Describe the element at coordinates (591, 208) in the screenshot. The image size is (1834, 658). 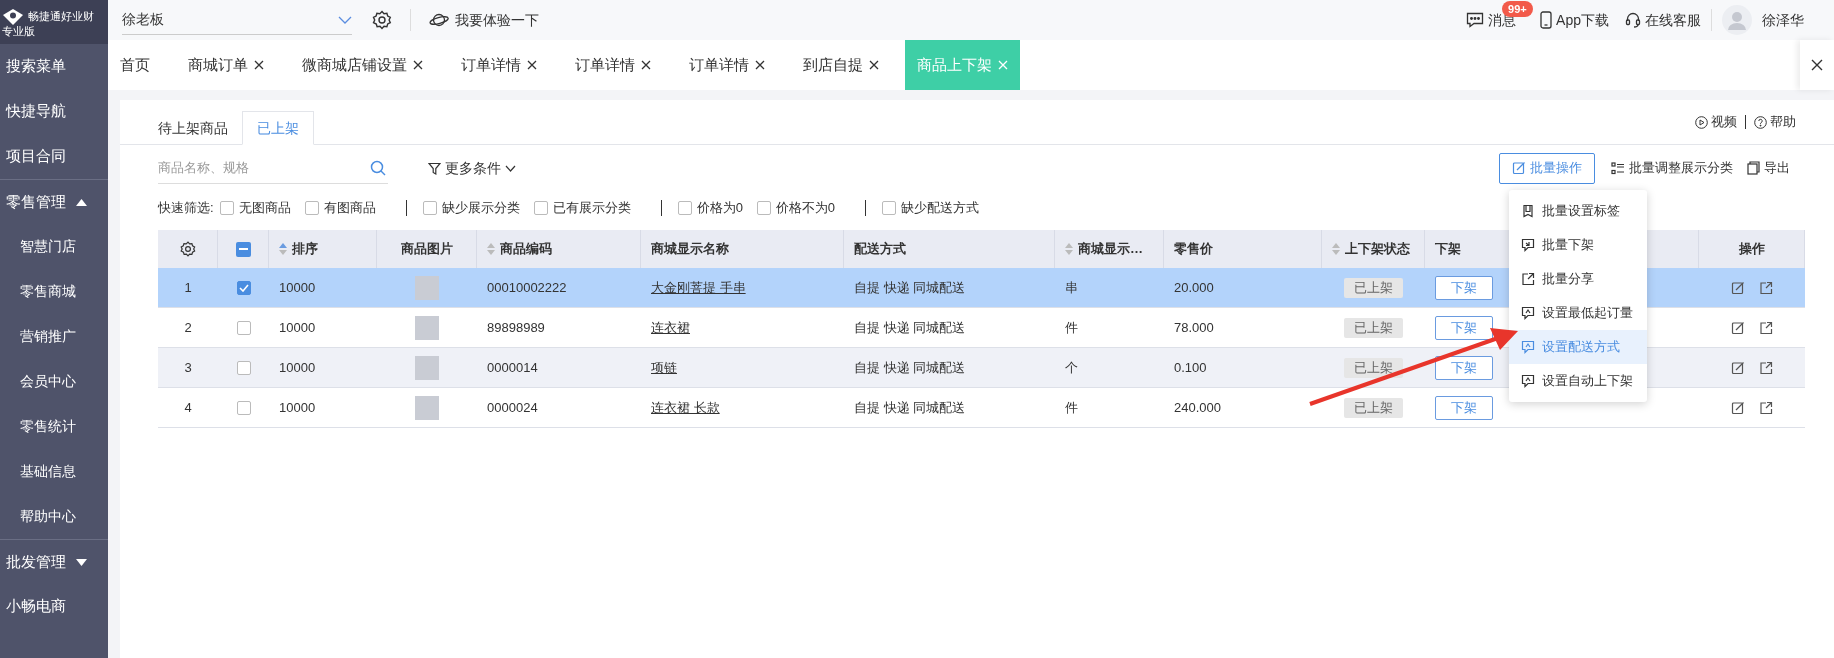
I see `filter-label: 已有展示分类` at that location.